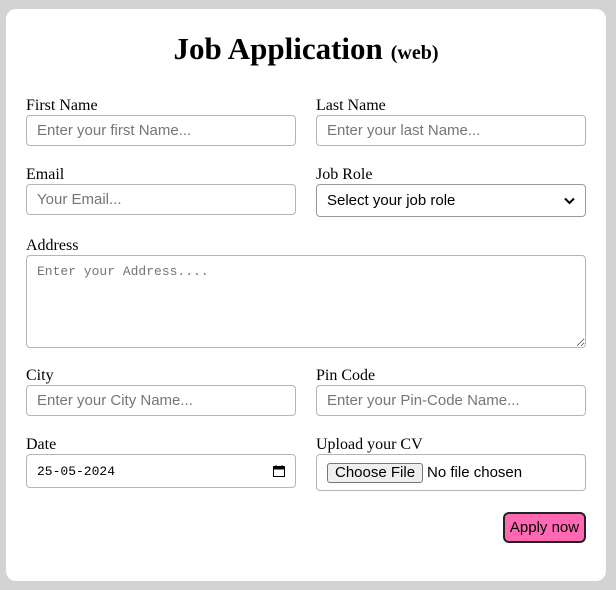 This screenshot has height=590, width=616. Describe the element at coordinates (544, 527) in the screenshot. I see `apply-now-button: Apply now` at that location.